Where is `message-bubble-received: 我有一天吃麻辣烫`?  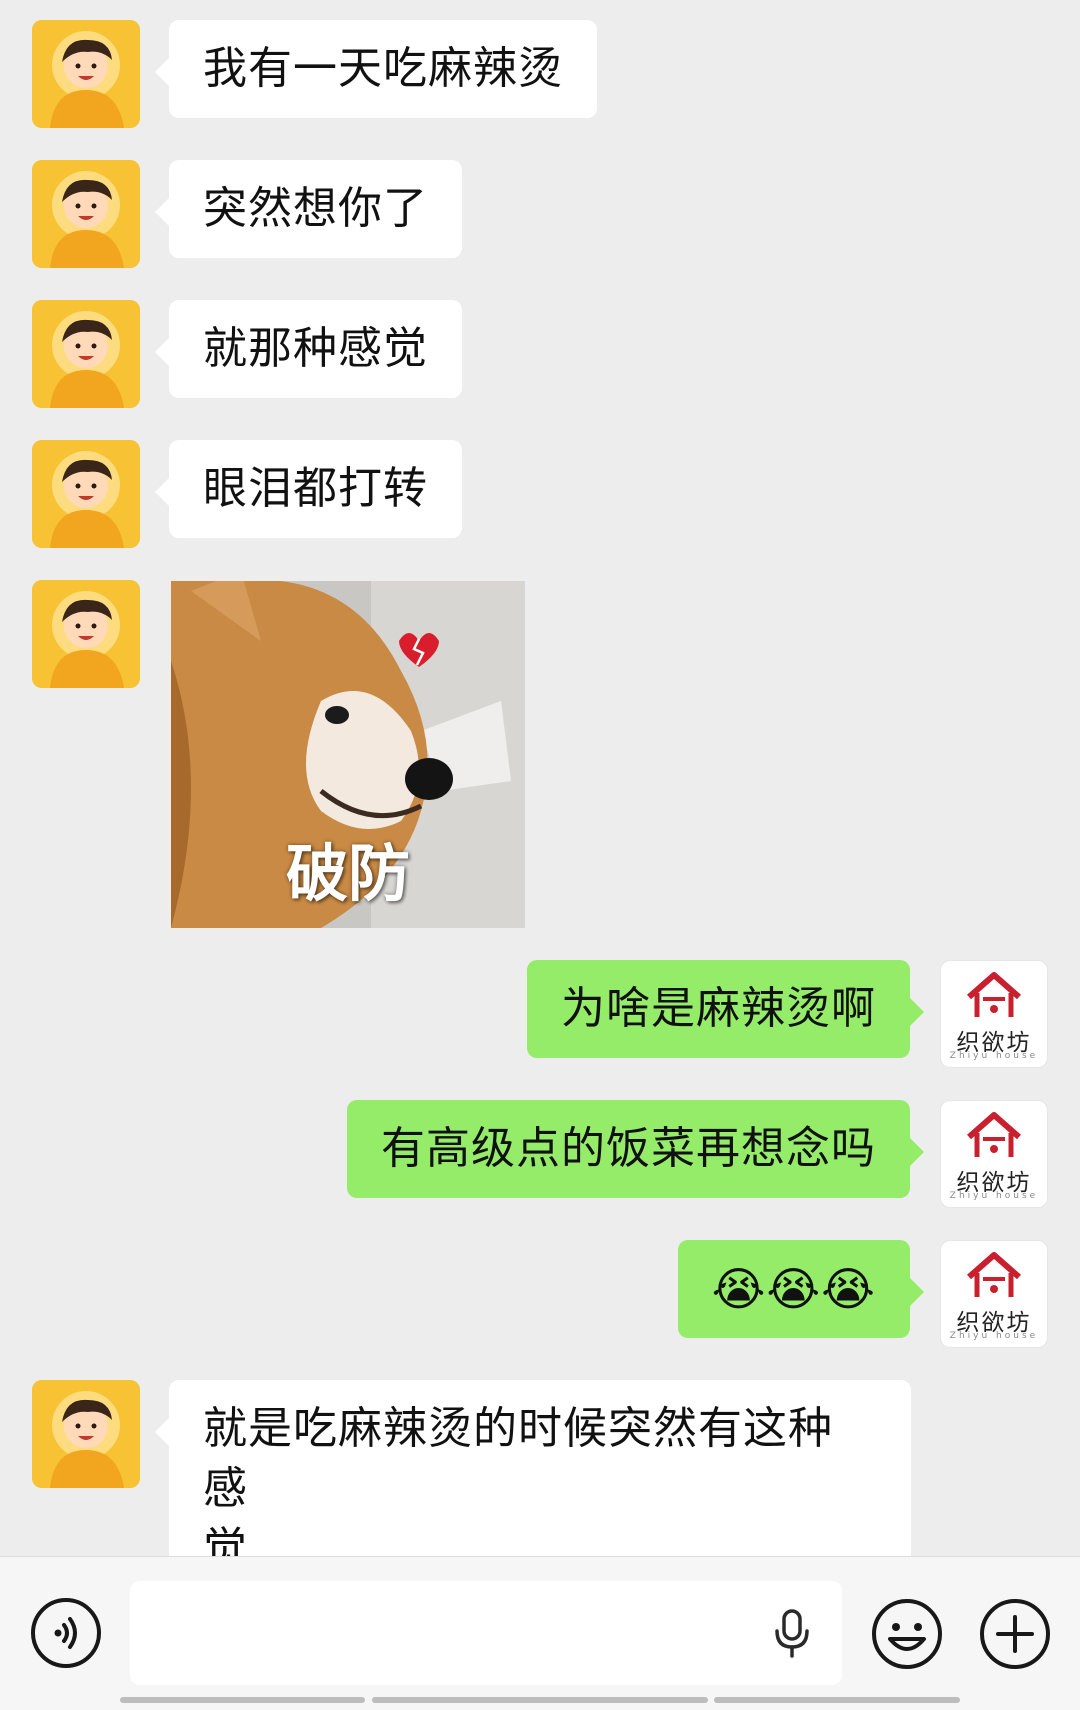 message-bubble-received: 我有一天吃麻辣烫 is located at coordinates (376, 69).